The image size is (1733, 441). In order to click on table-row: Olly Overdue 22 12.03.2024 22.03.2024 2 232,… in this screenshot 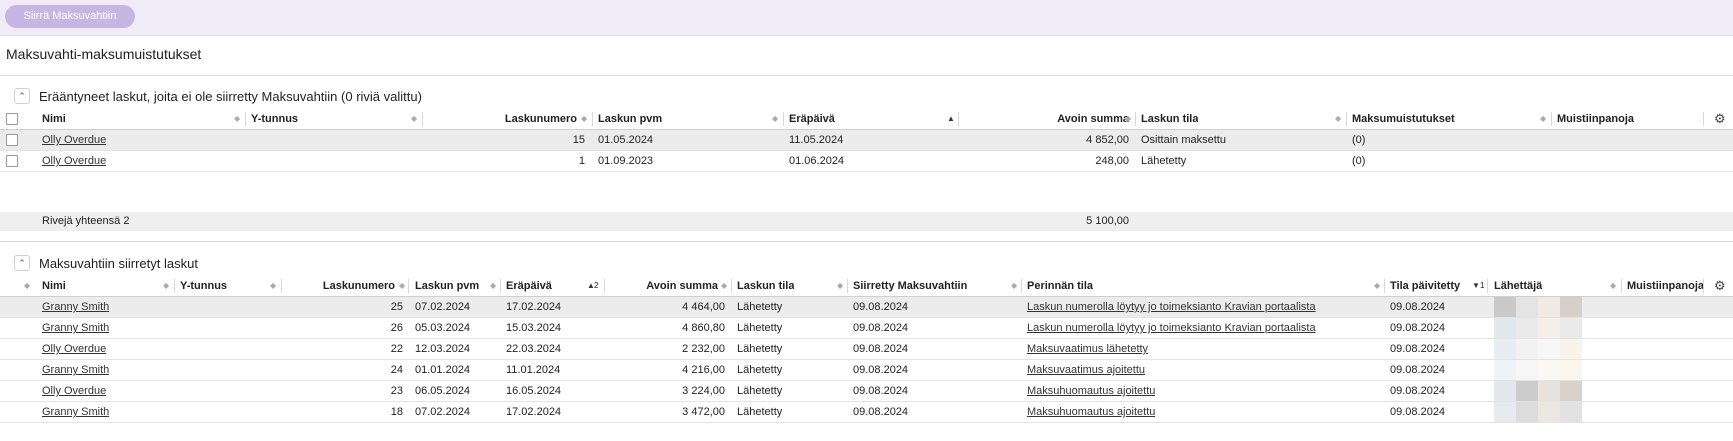, I will do `click(866, 349)`.